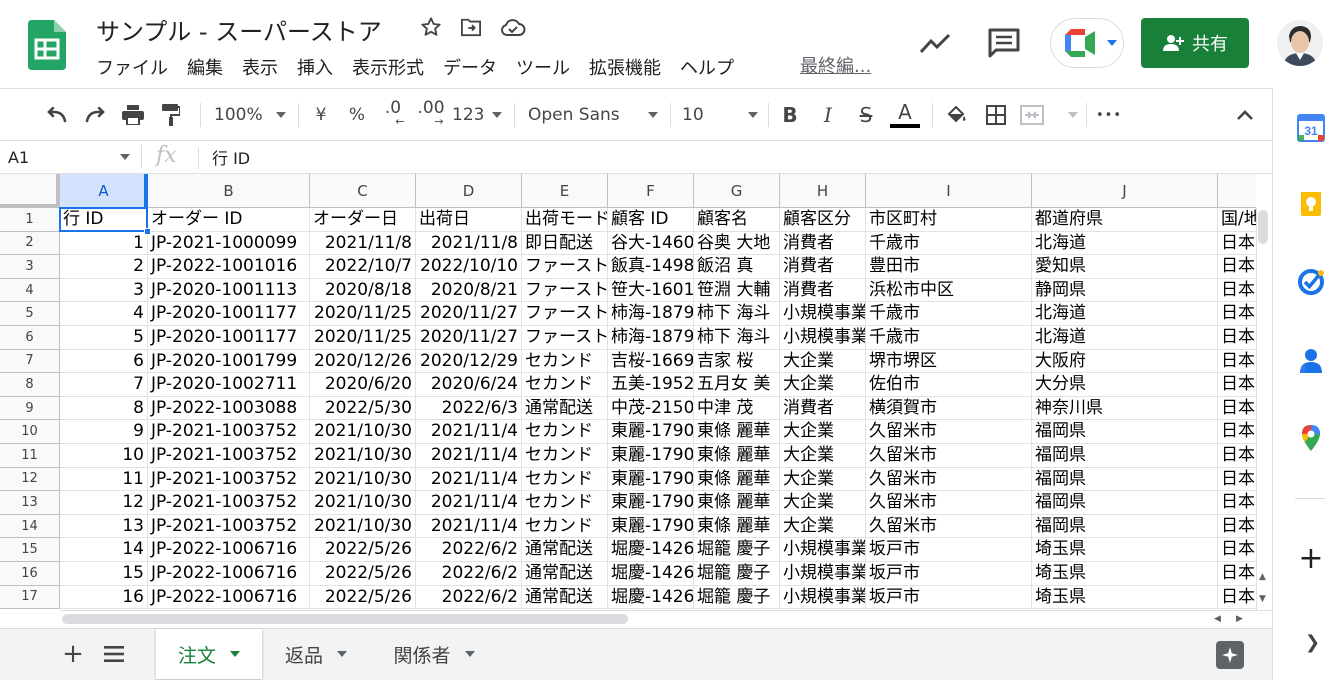 The height and width of the screenshot is (680, 1344). I want to click on menu-view: 表示, so click(260, 67).